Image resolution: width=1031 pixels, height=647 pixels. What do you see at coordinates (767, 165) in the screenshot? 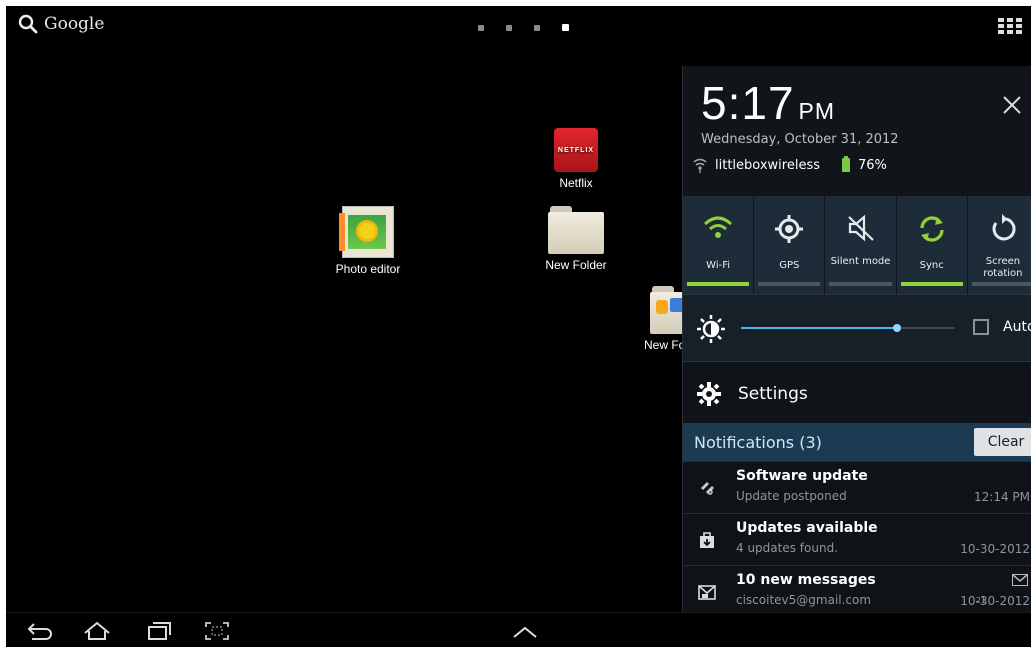
I see `network-name: littleboxwireless` at bounding box center [767, 165].